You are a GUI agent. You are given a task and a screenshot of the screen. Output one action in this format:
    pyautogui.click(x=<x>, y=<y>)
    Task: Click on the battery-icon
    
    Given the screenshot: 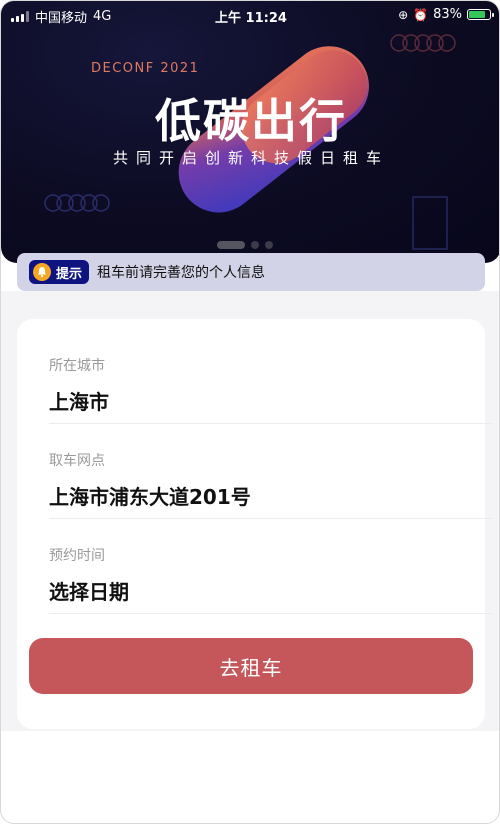 What is the action you would take?
    pyautogui.click(x=480, y=14)
    